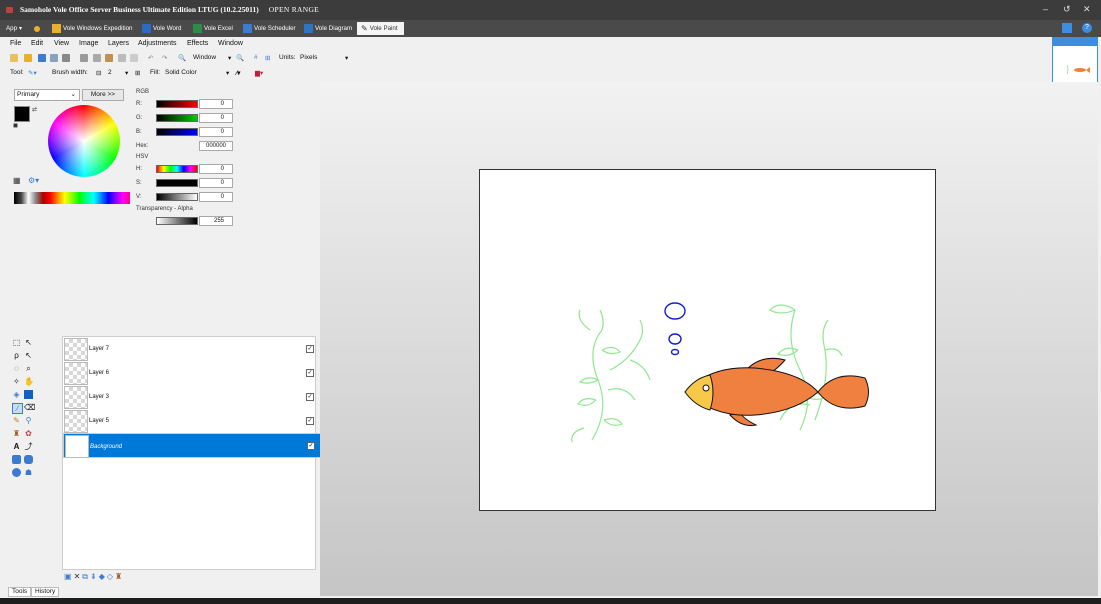 The image size is (1101, 604). I want to click on units-dropdown-icon: ▾, so click(346, 58).